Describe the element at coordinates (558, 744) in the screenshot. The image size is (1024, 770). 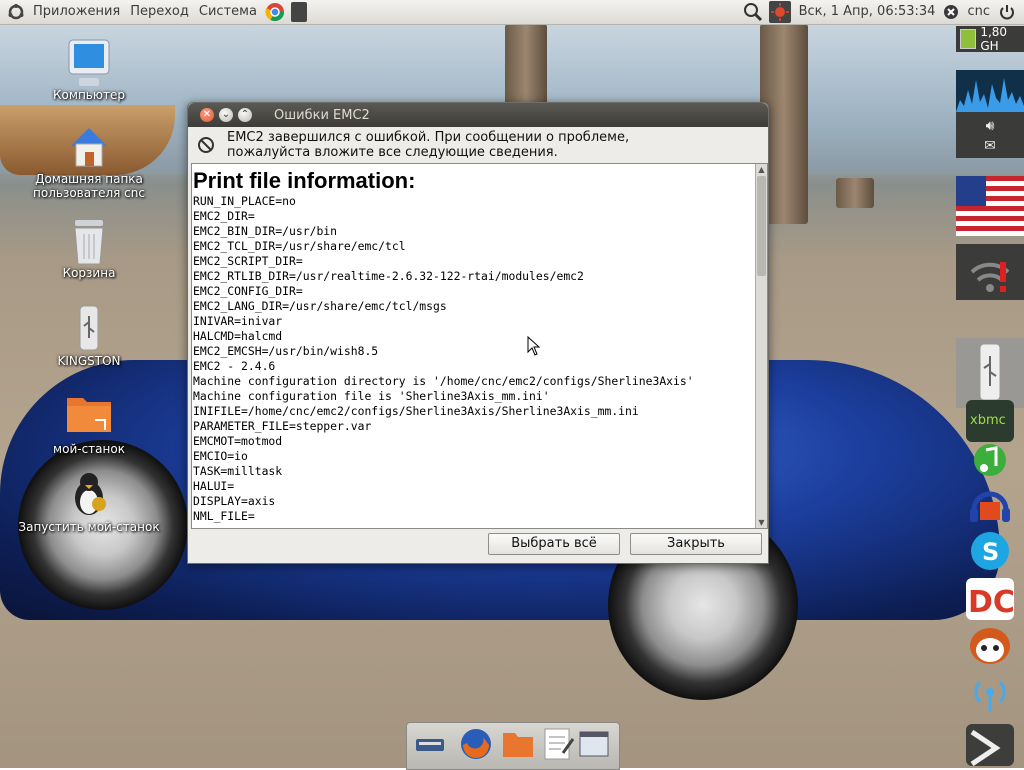
I see `text-editor-icon` at that location.